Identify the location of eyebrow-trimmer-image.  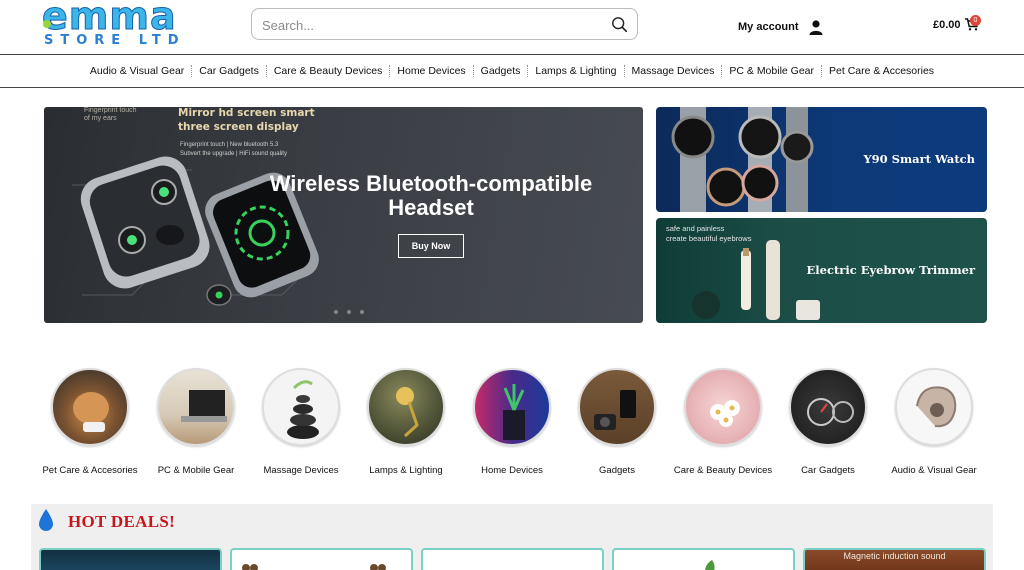
(756, 280).